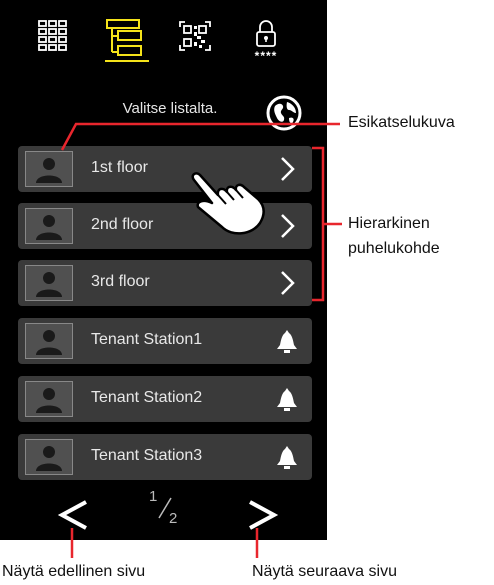 This screenshot has height=585, width=494. I want to click on preview-callout: Esikatselukuva, so click(401, 122).